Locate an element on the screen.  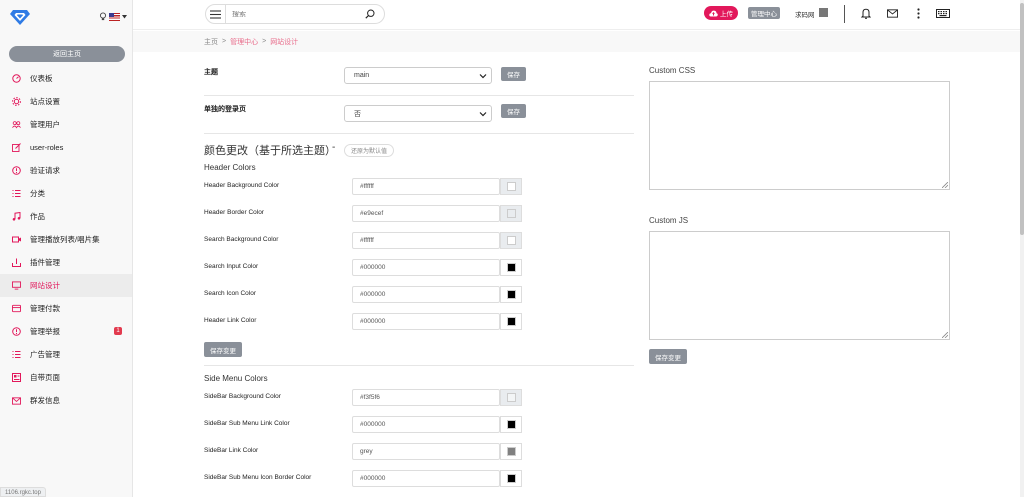
sidebar-item-dashboard: 仪表板 is located at coordinates (66, 78).